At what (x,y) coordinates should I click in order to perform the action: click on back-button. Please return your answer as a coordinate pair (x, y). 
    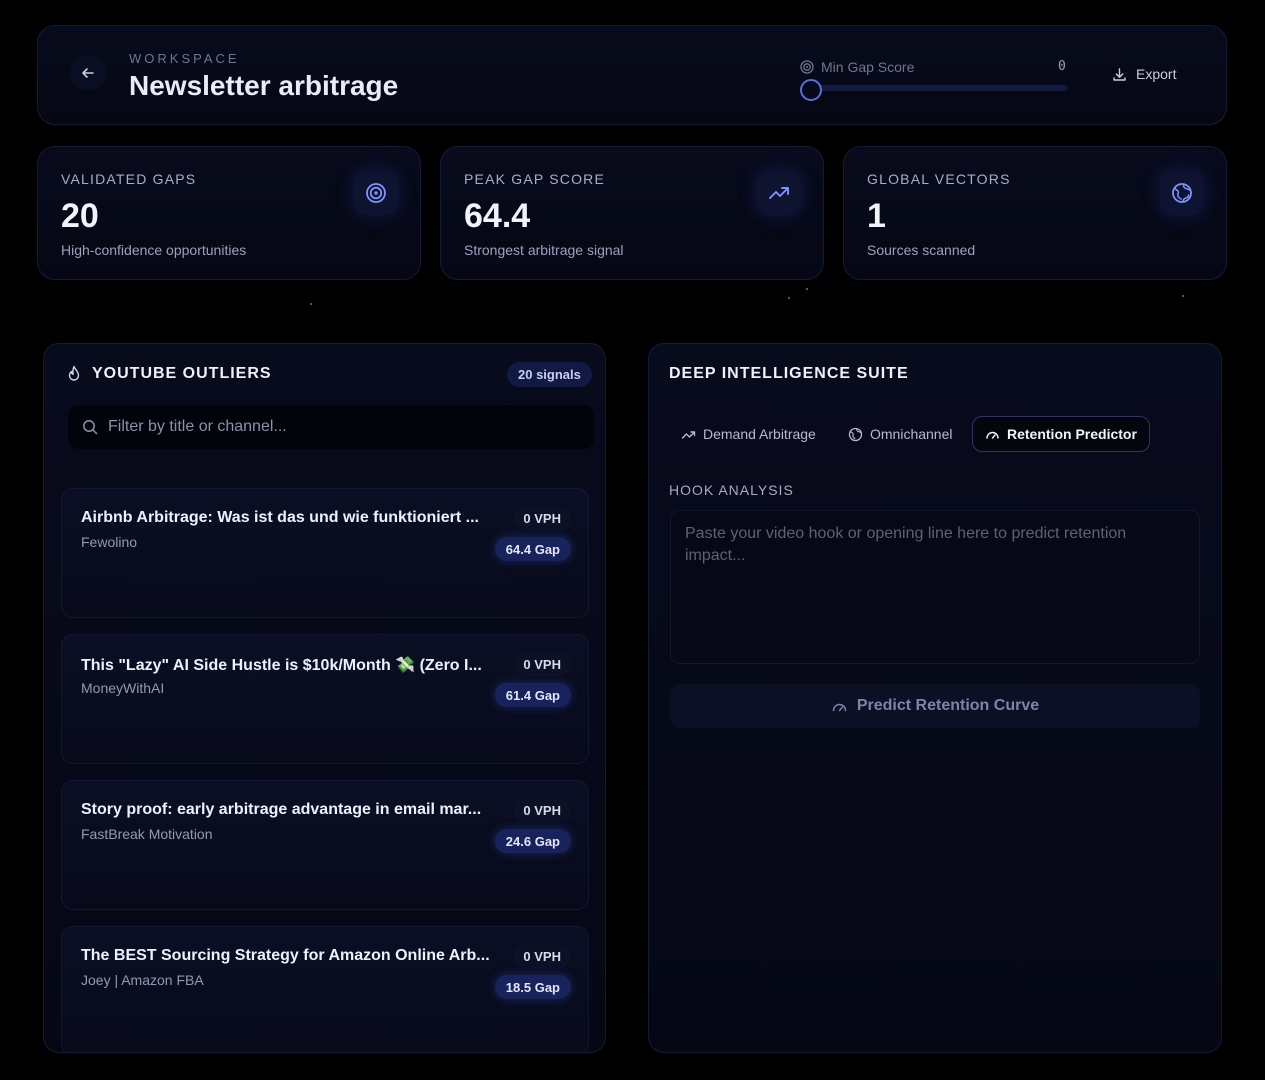
    Looking at the image, I should click on (88, 73).